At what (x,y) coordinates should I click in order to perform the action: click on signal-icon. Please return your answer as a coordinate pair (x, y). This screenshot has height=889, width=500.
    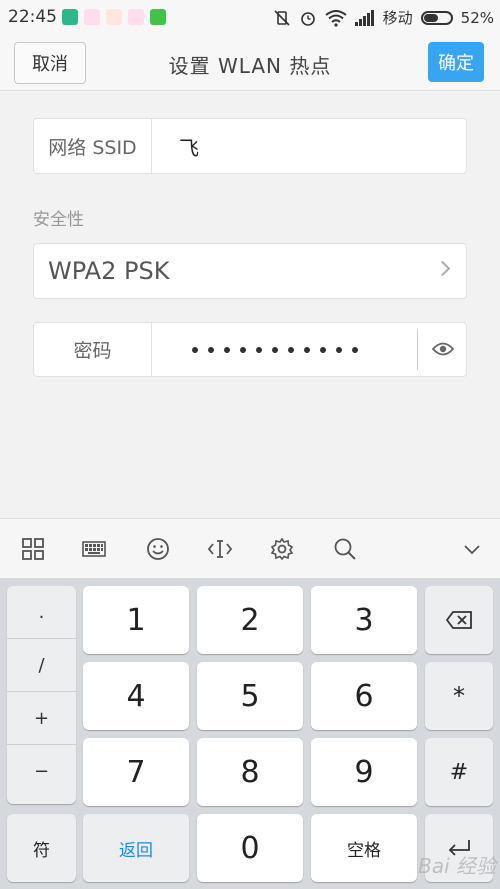
    Looking at the image, I should click on (364, 17).